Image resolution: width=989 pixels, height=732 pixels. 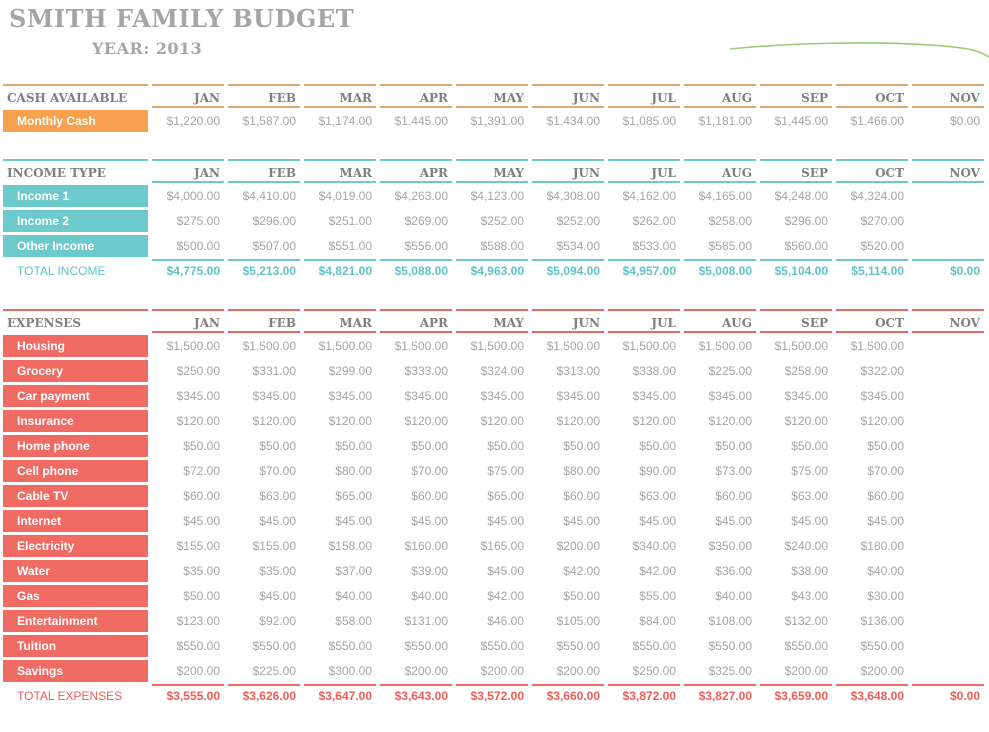 I want to click on value-cell: $556.00, so click(x=416, y=246).